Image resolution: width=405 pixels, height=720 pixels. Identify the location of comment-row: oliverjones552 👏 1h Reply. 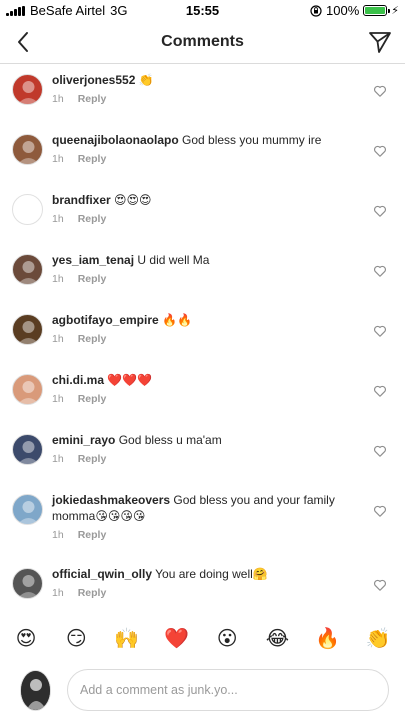
(202, 94).